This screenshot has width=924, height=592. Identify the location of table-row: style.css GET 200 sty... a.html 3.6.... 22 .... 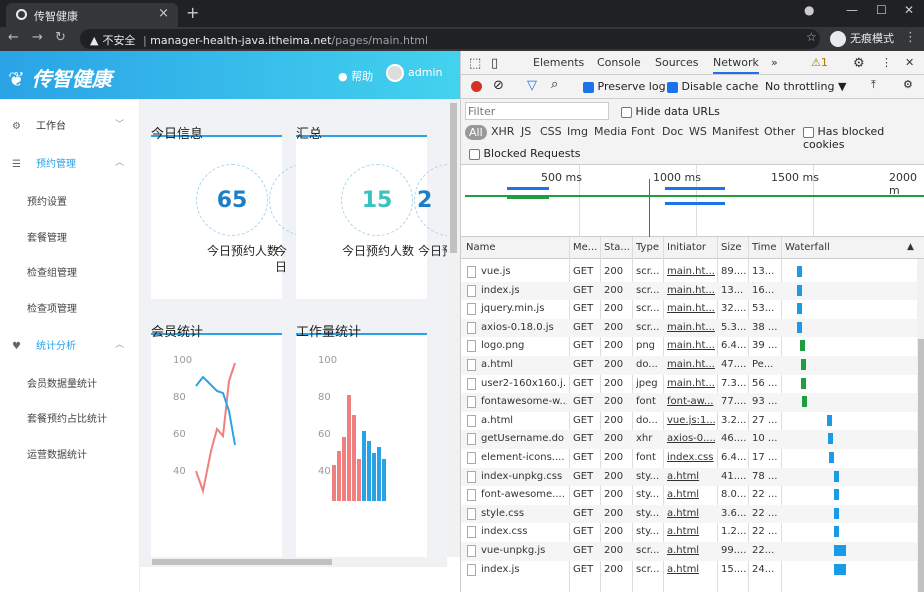
(689, 514).